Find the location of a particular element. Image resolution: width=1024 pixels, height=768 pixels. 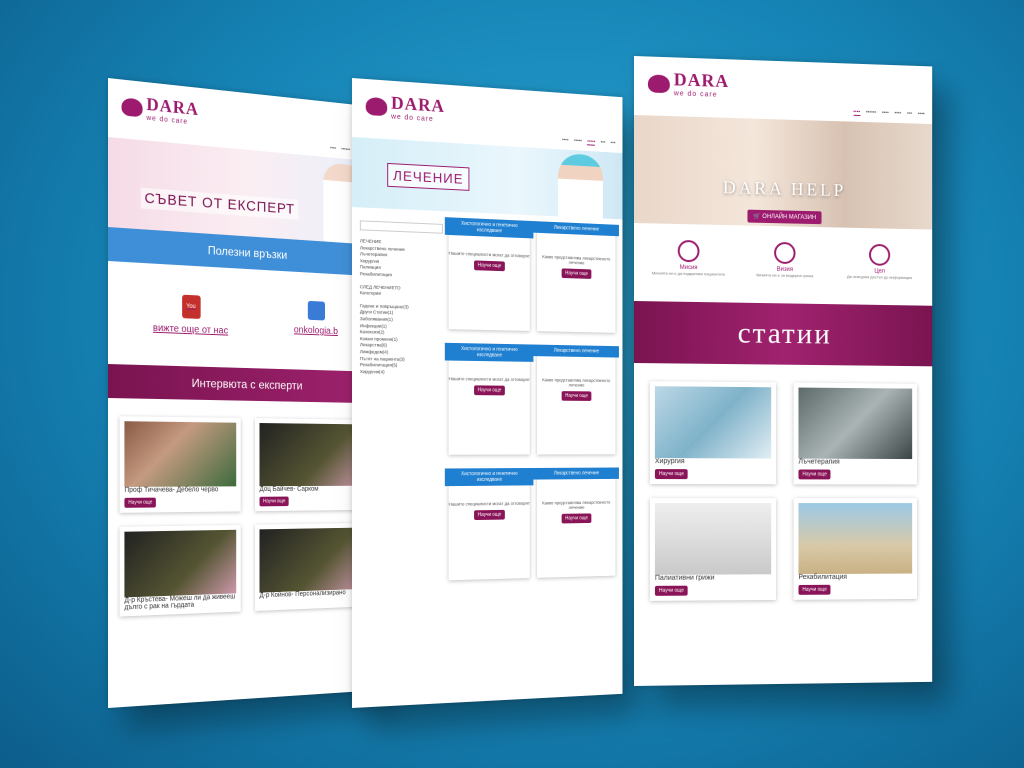

butterfly-logo-icon is located at coordinates (376, 106).